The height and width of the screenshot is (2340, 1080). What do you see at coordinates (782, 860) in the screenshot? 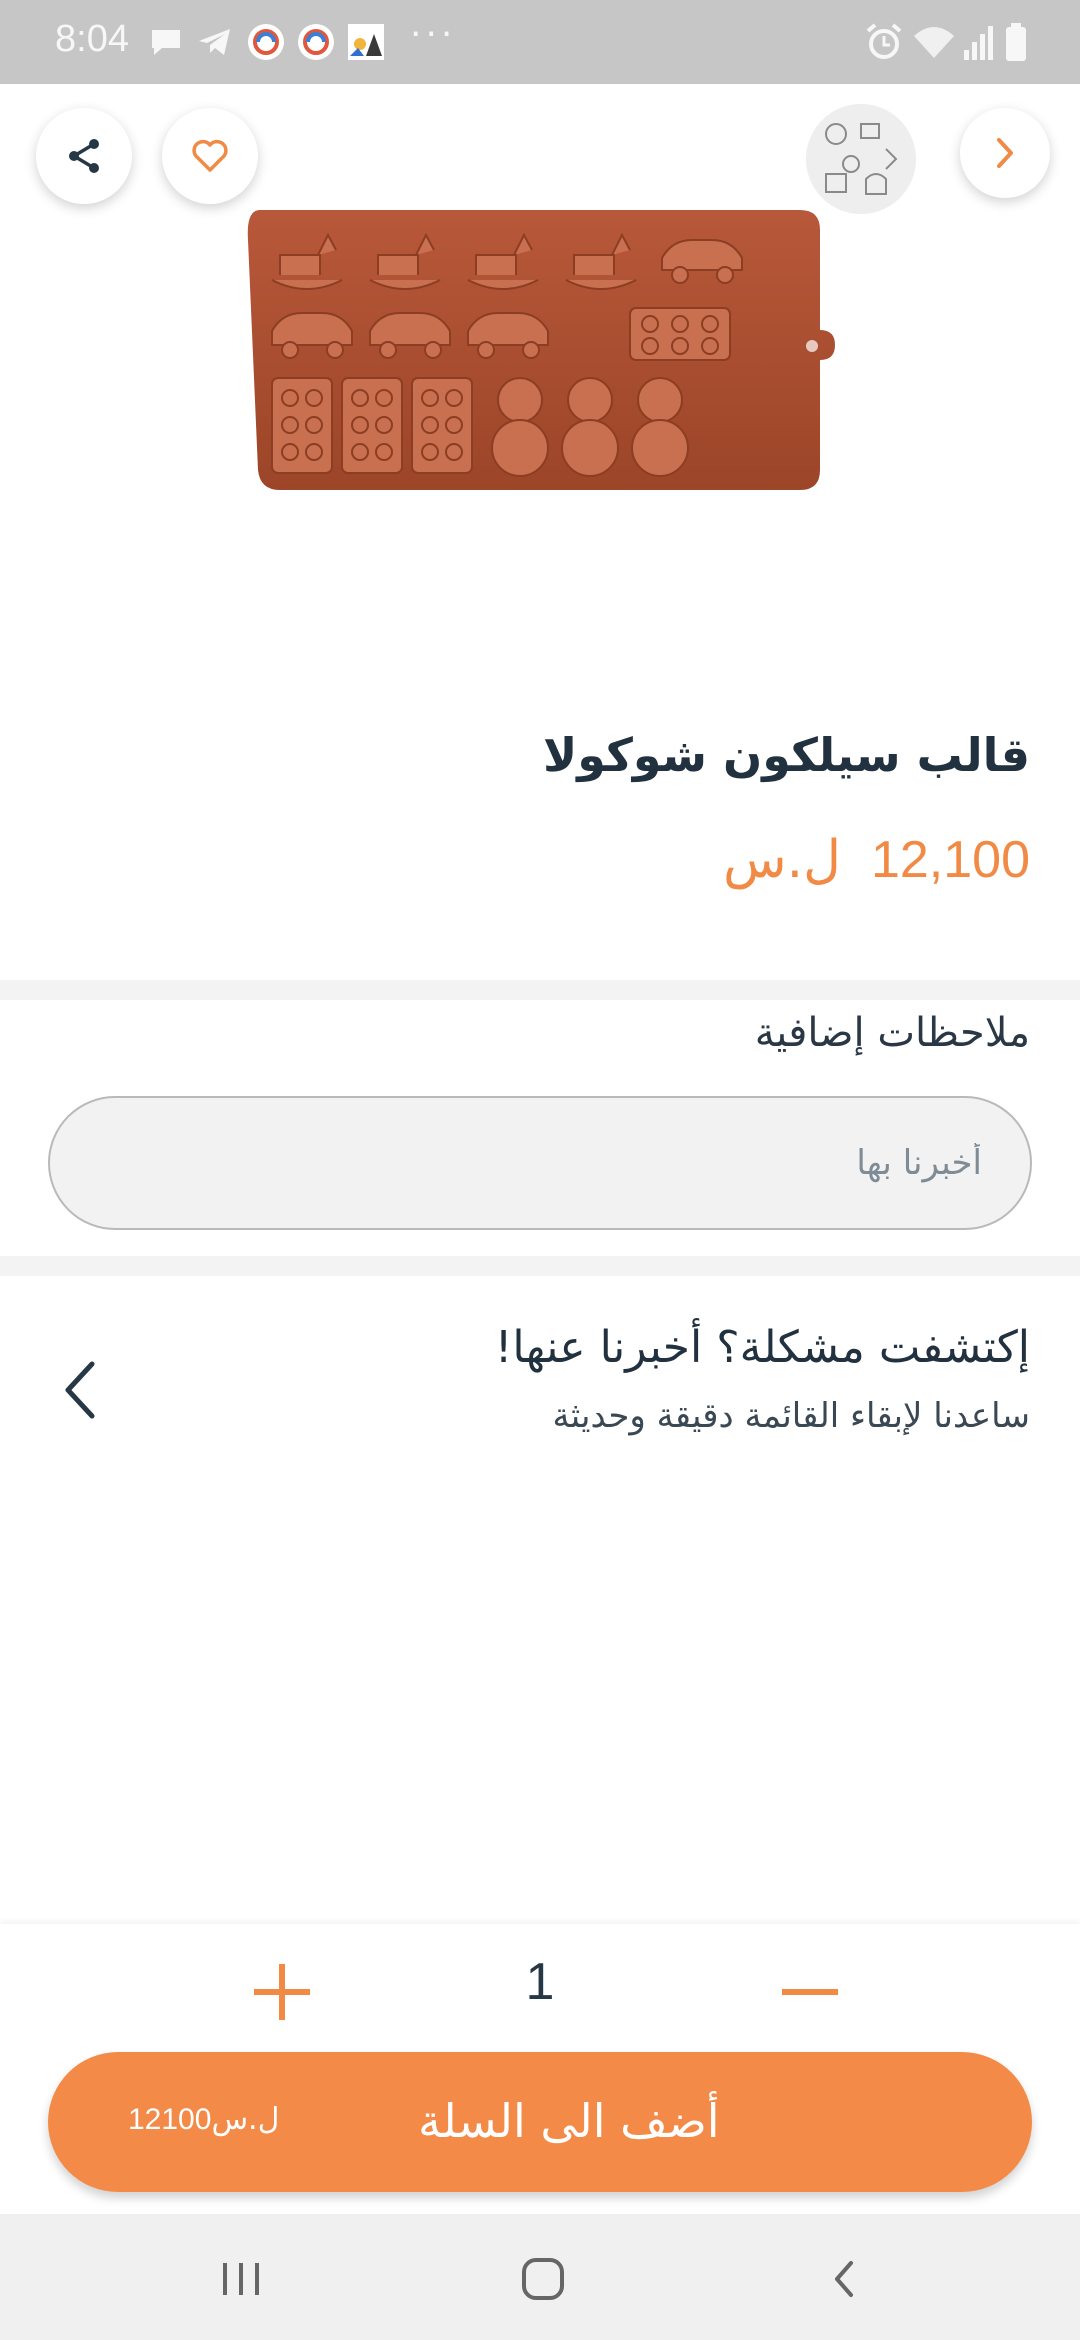
I see `price-currency: ل.س` at bounding box center [782, 860].